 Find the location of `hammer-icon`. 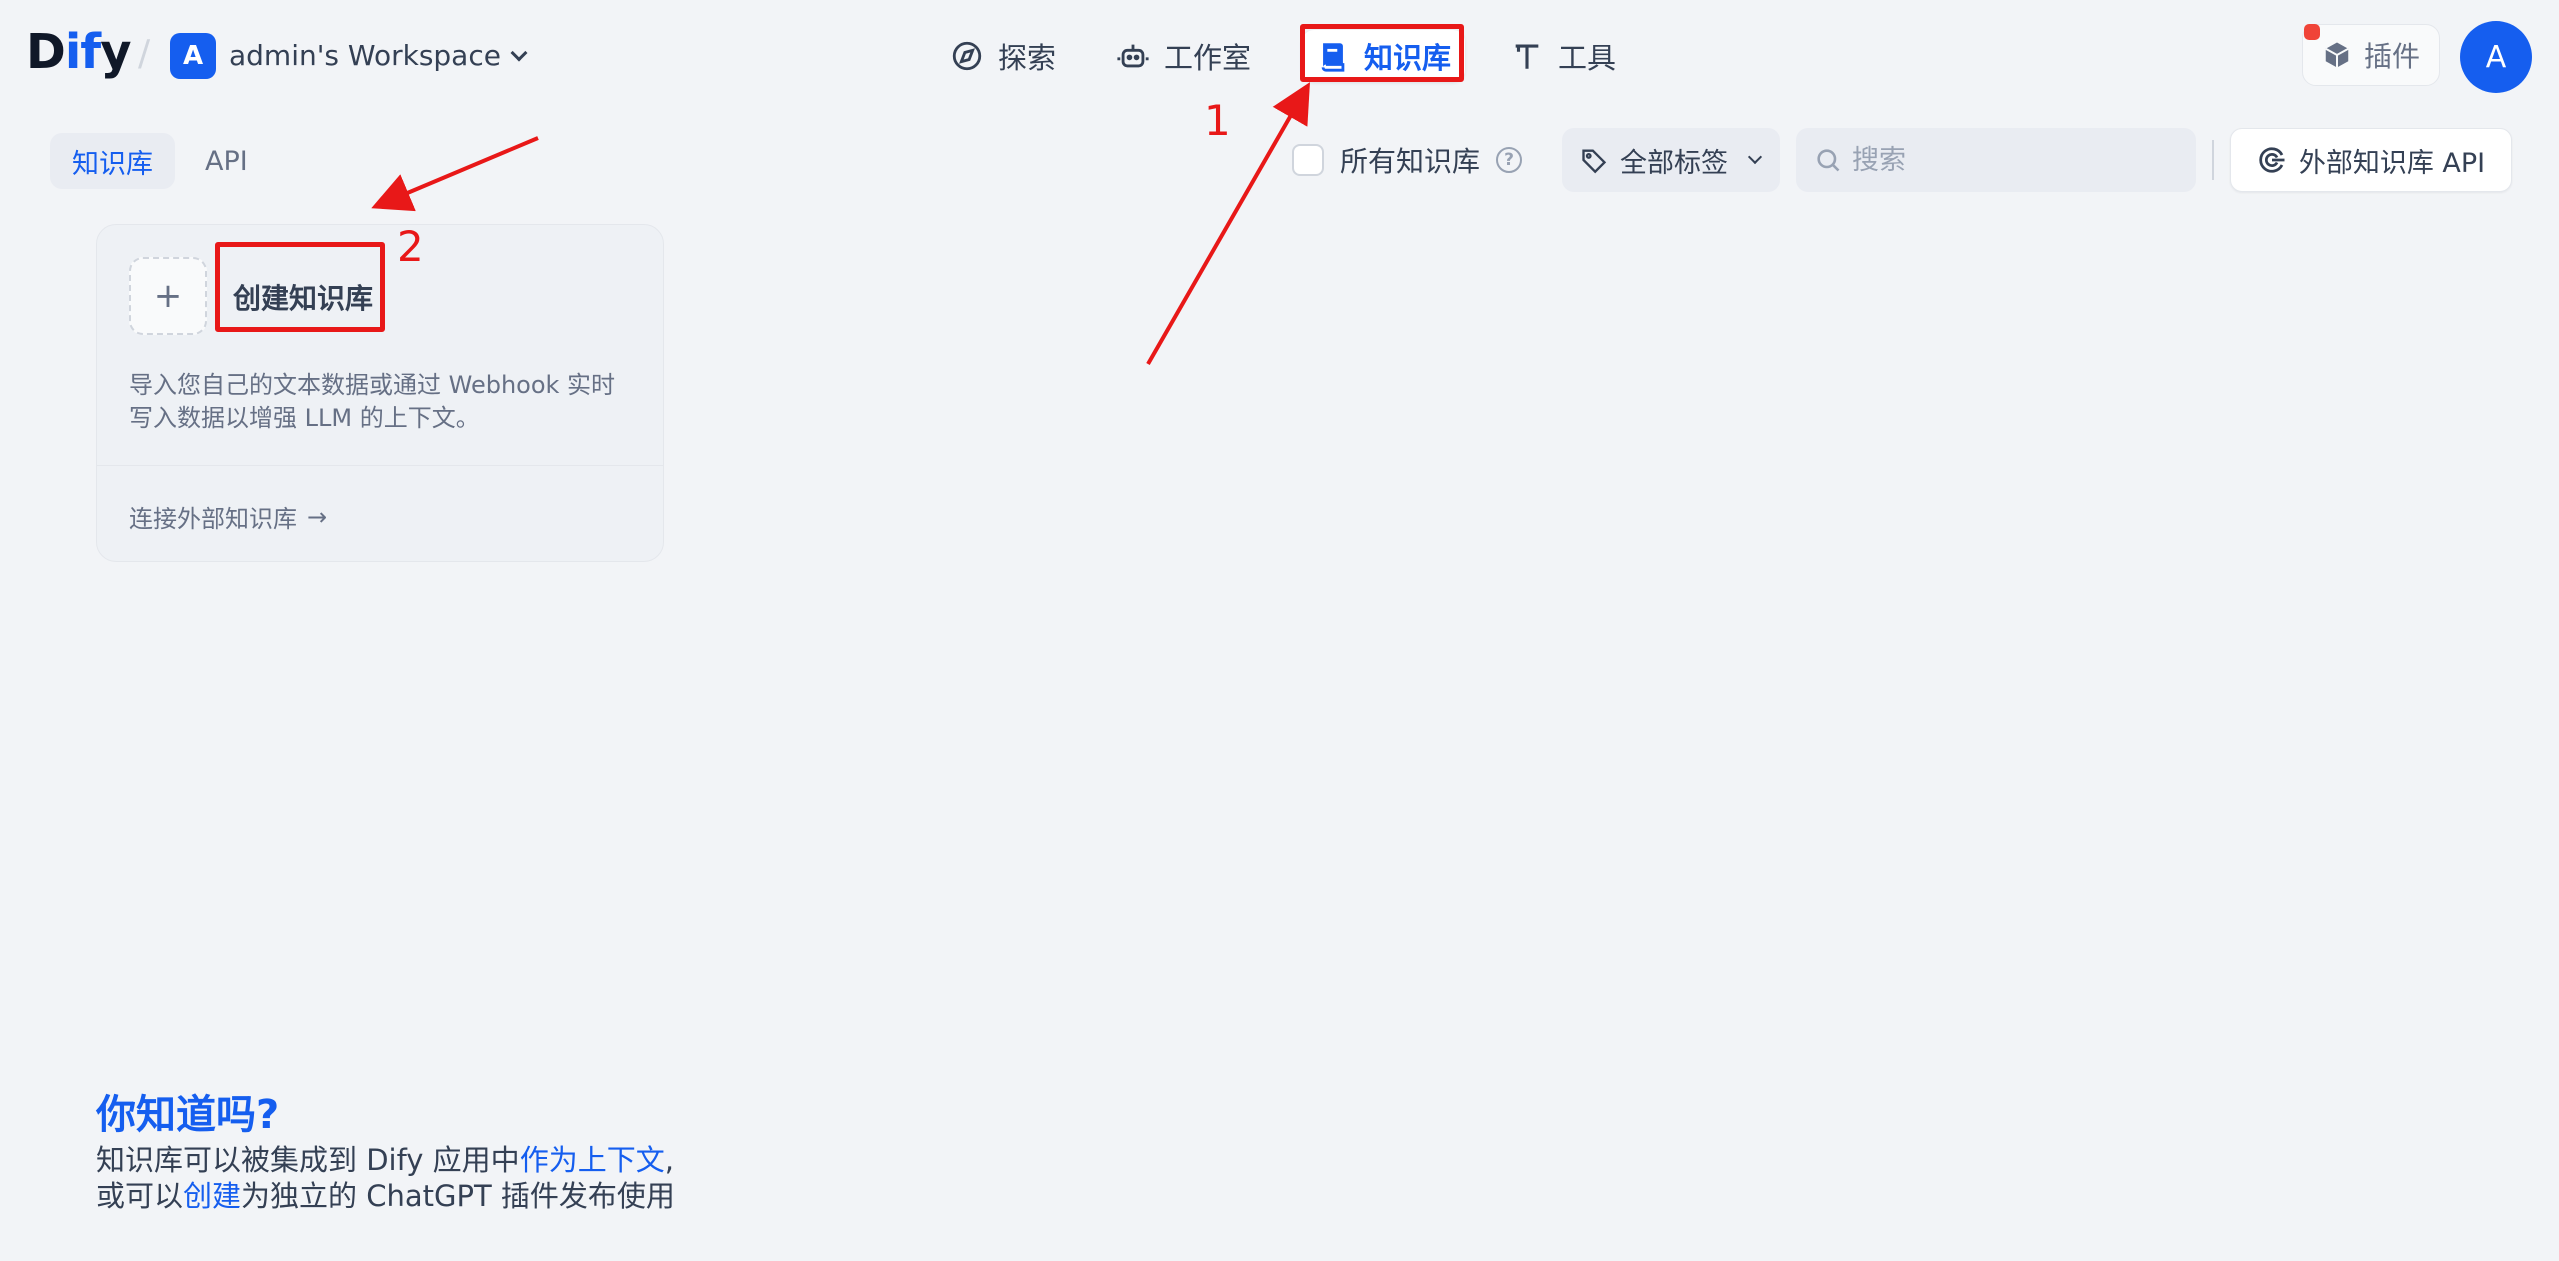

hammer-icon is located at coordinates (1527, 56).